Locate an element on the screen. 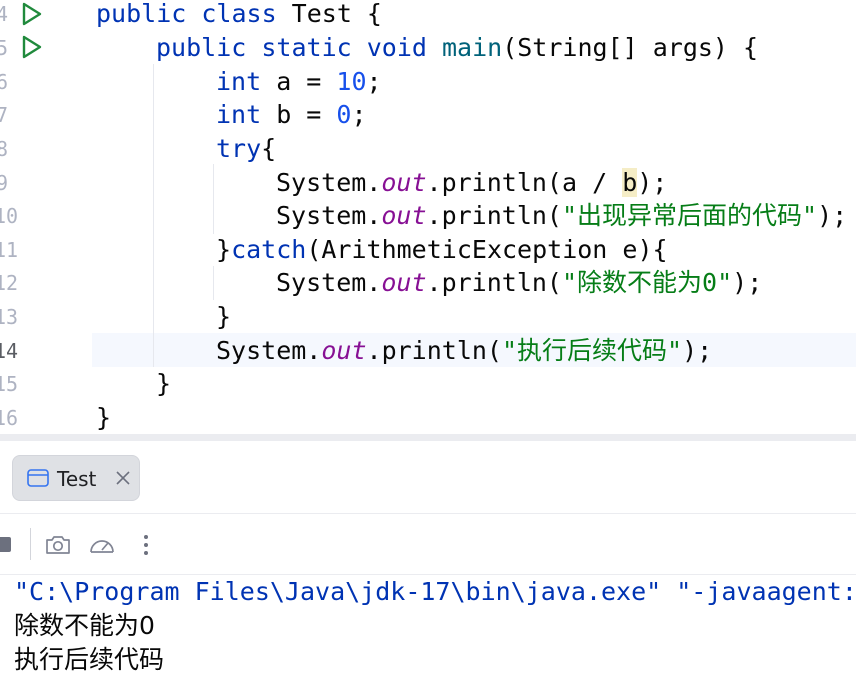 The height and width of the screenshot is (679, 856). console-output-line: 执行后续代码 is located at coordinates (89, 660).